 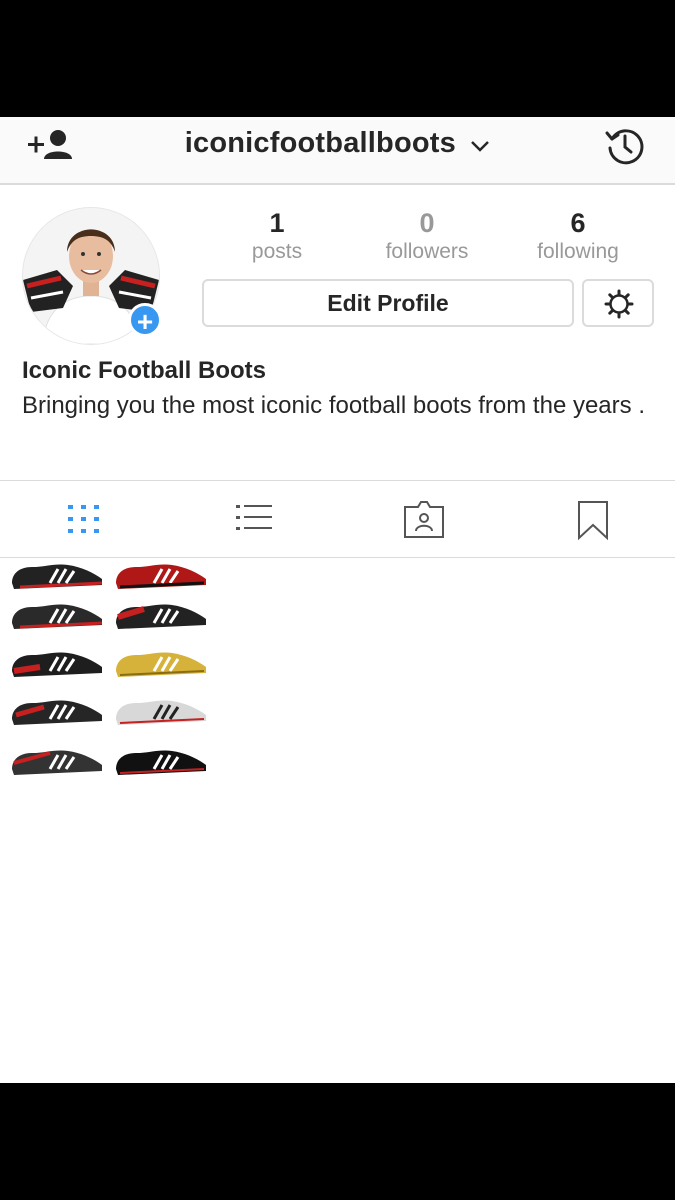 What do you see at coordinates (388, 303) in the screenshot?
I see `edit-profile-button: Edit Profile` at bounding box center [388, 303].